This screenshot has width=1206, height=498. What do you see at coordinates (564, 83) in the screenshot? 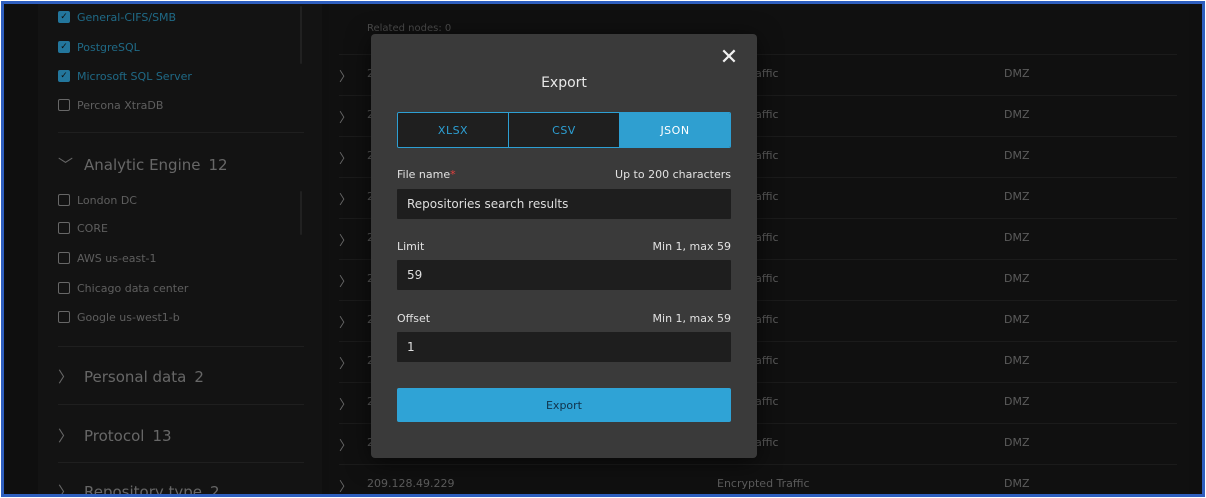
I see `dialog-title: Export` at bounding box center [564, 83].